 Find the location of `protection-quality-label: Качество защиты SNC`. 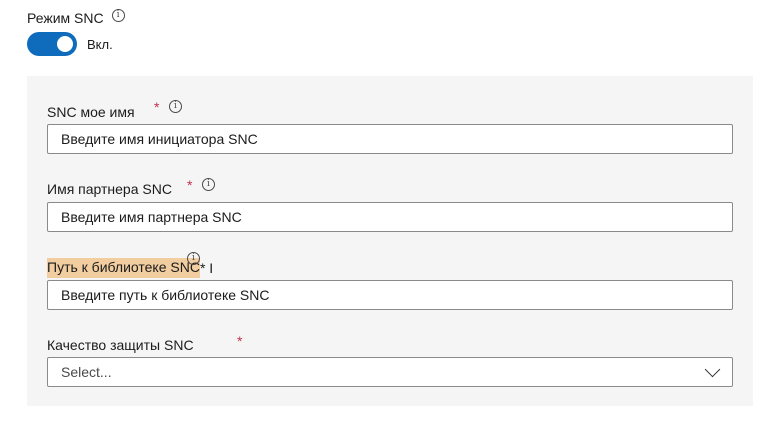

protection-quality-label: Качество защиты SNC is located at coordinates (120, 345).